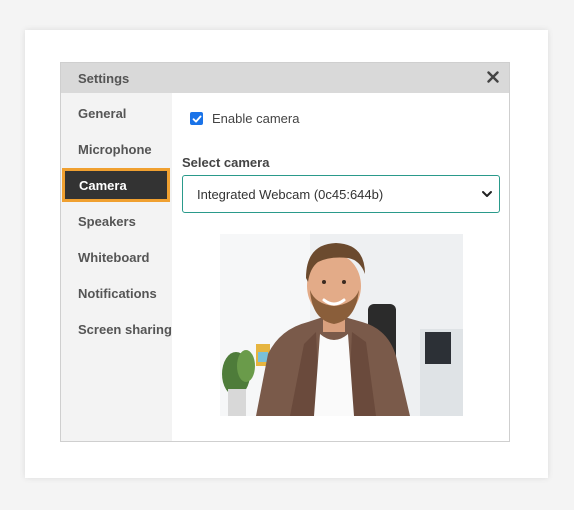  I want to click on chevron-down-icon, so click(487, 195).